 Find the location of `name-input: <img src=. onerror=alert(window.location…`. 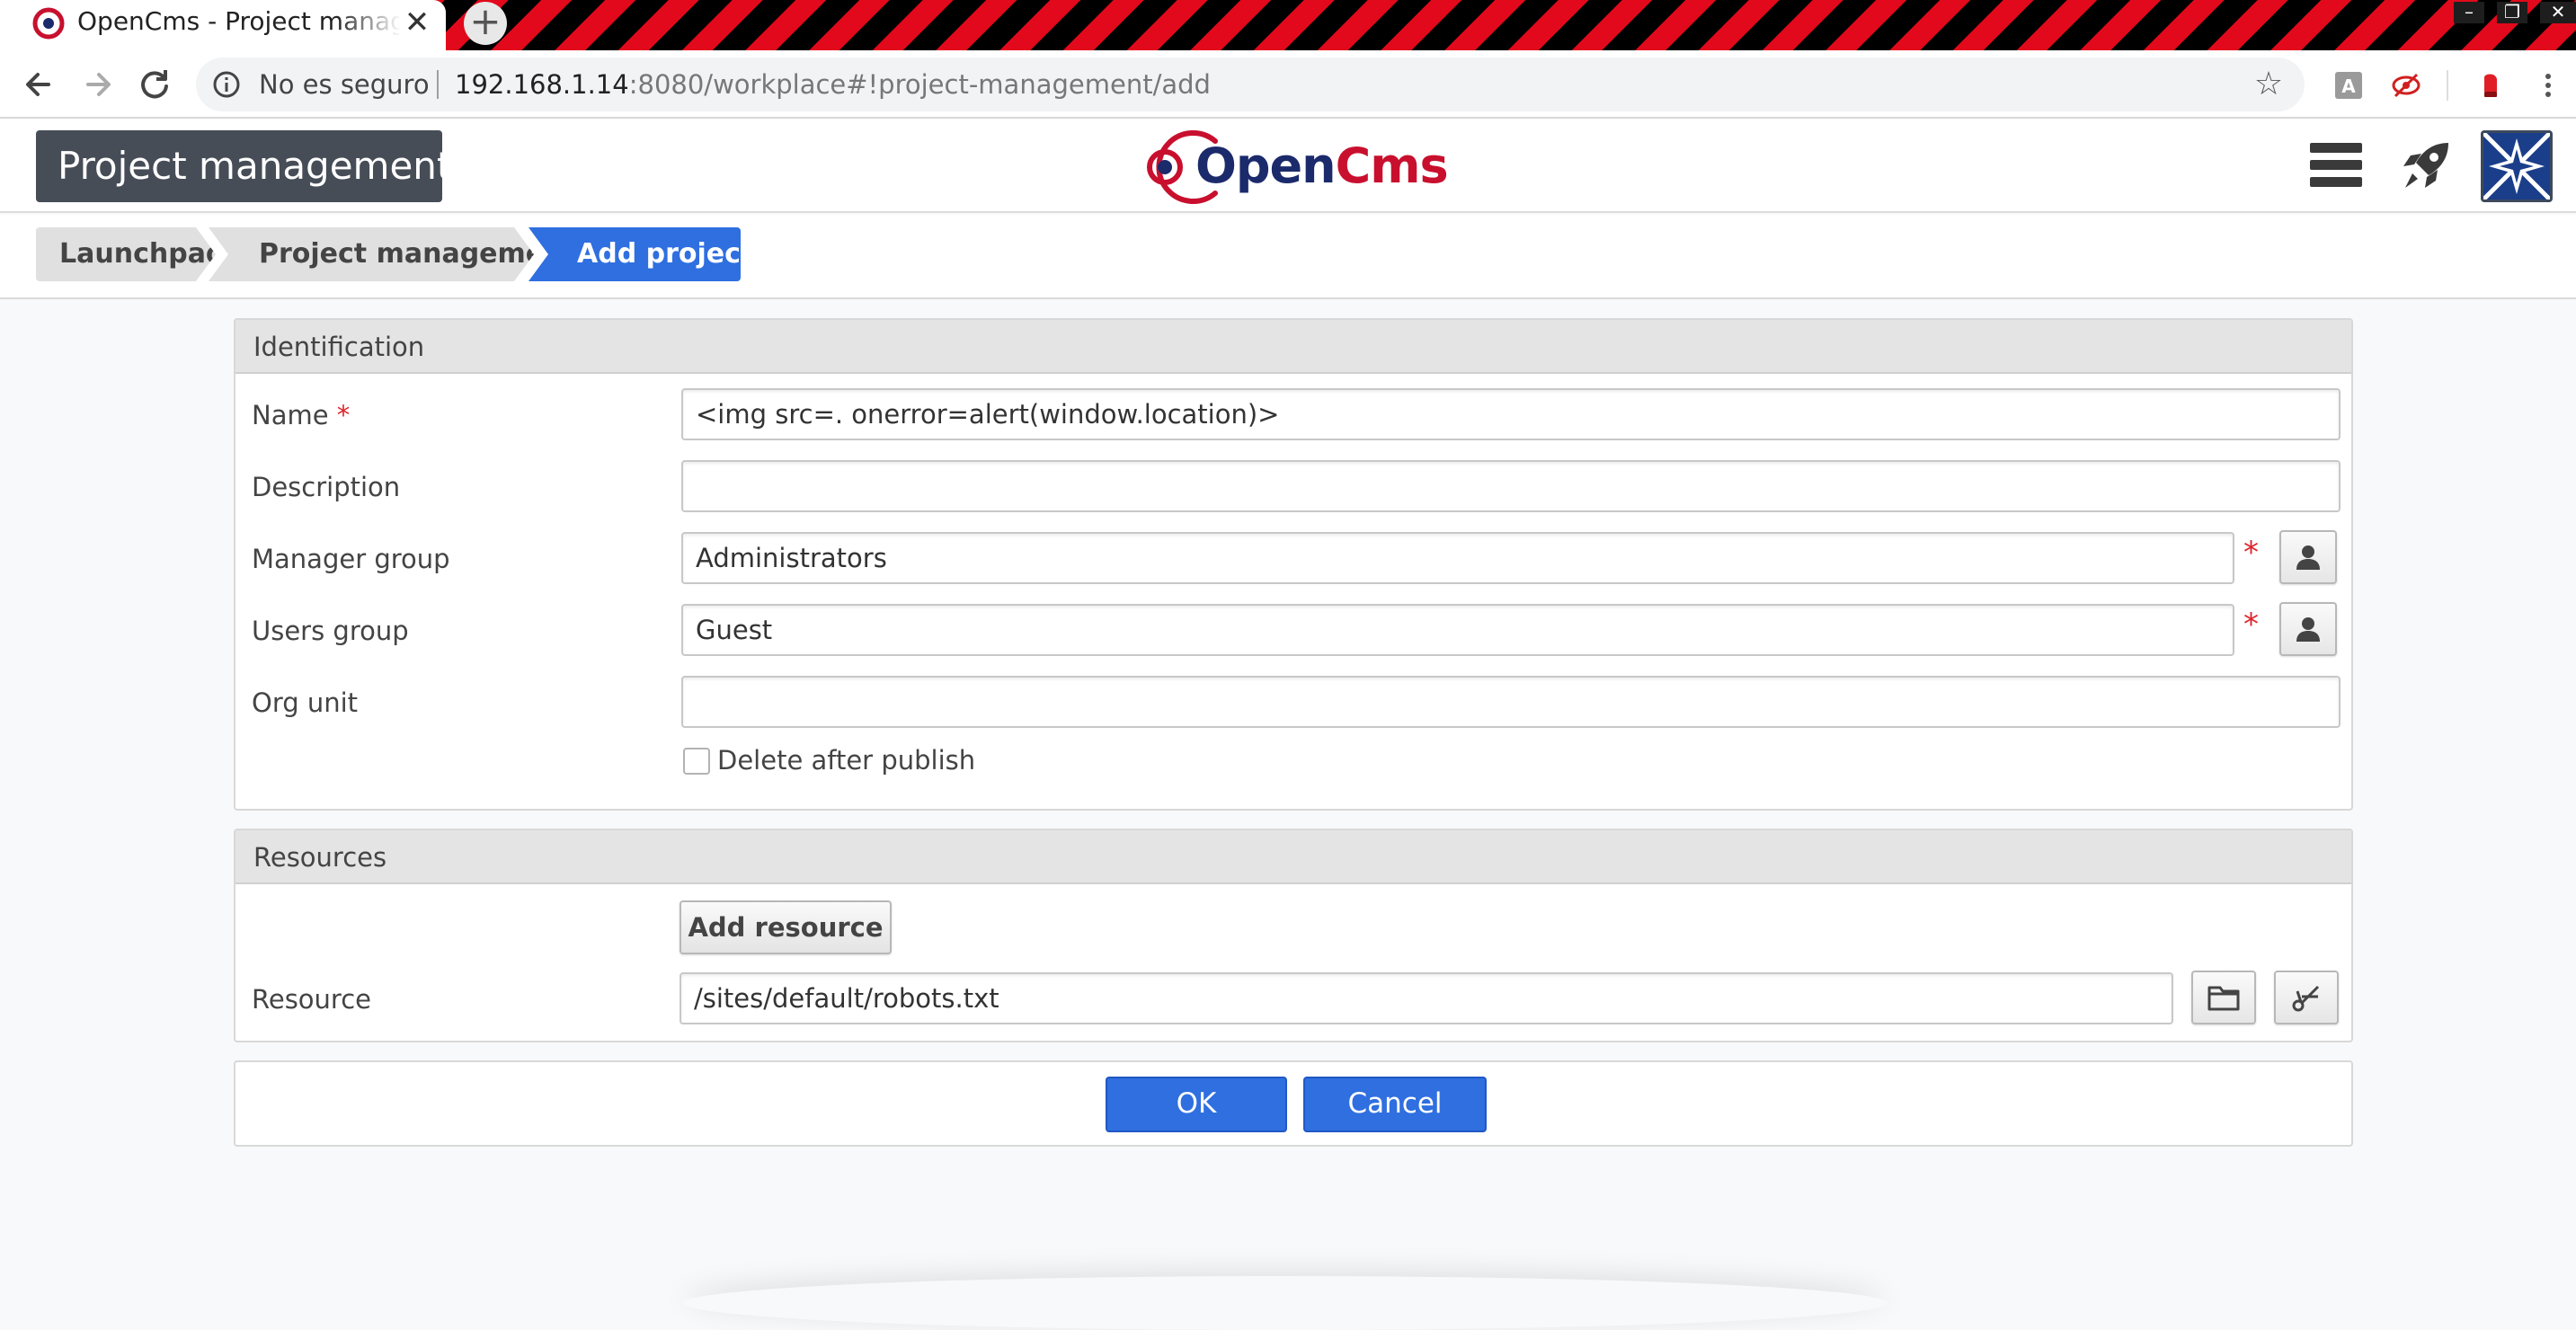

name-input: <img src=. onerror=alert(window.location… is located at coordinates (1511, 414).